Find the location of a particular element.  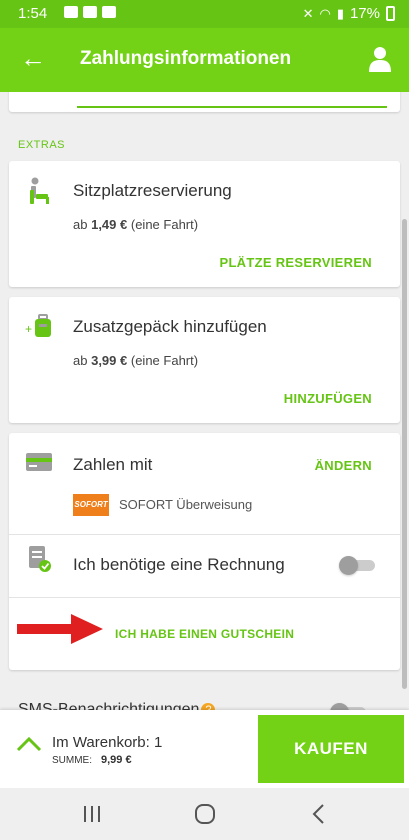

user-icon is located at coordinates (380, 59).